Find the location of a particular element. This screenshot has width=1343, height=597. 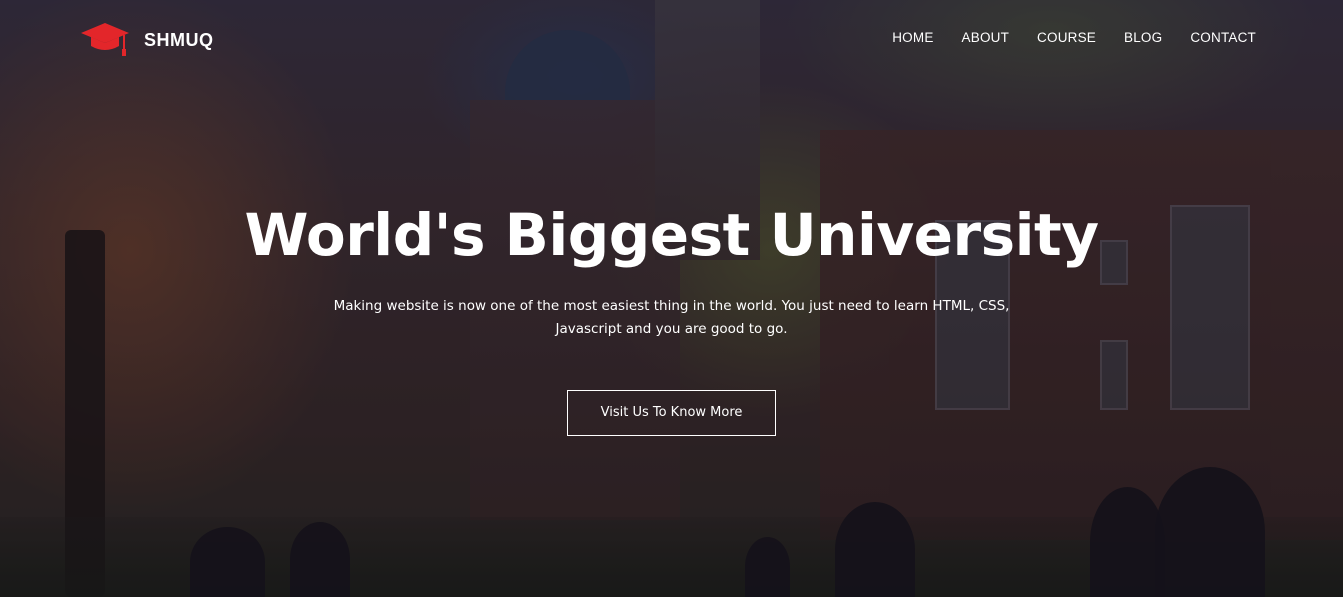

visit-us-button: Visit Us To Know More is located at coordinates (671, 413).